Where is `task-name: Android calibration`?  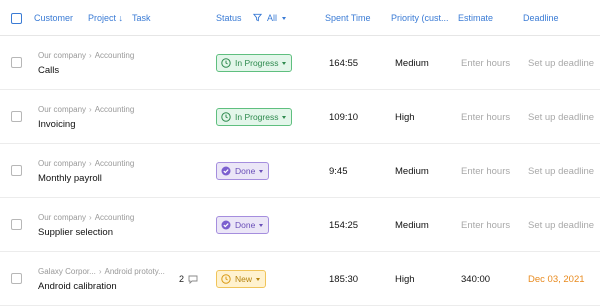 task-name: Android calibration is located at coordinates (77, 286).